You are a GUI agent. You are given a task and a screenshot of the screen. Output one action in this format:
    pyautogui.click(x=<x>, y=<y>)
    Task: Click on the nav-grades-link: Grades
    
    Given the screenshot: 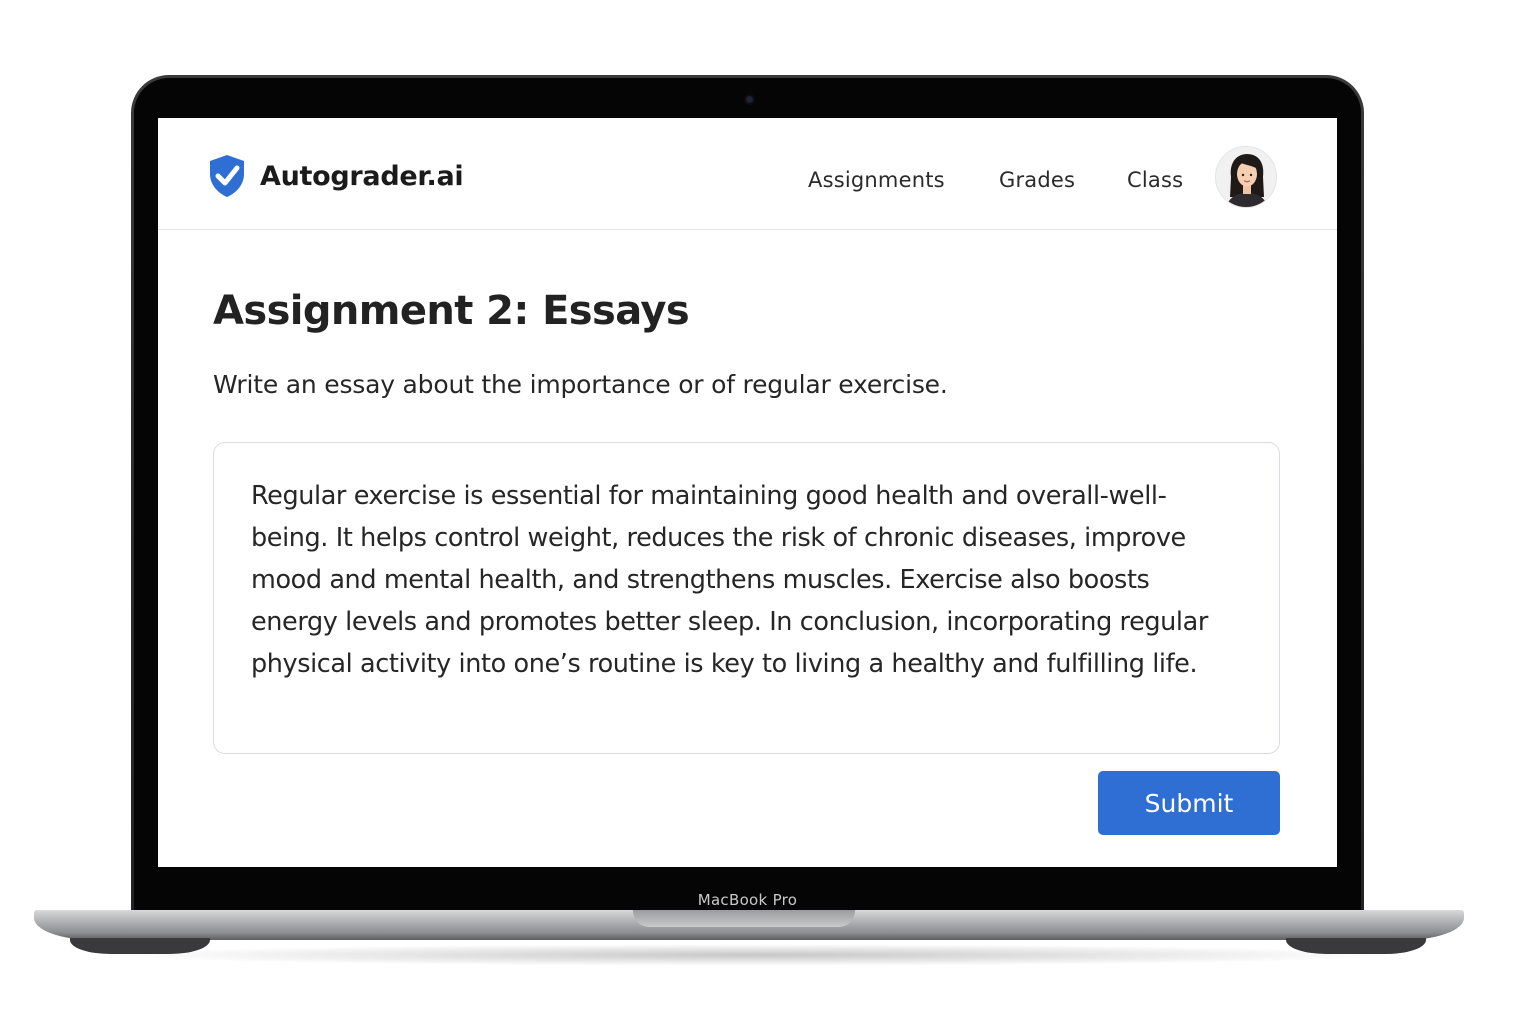 What is the action you would take?
    pyautogui.click(x=1037, y=180)
    